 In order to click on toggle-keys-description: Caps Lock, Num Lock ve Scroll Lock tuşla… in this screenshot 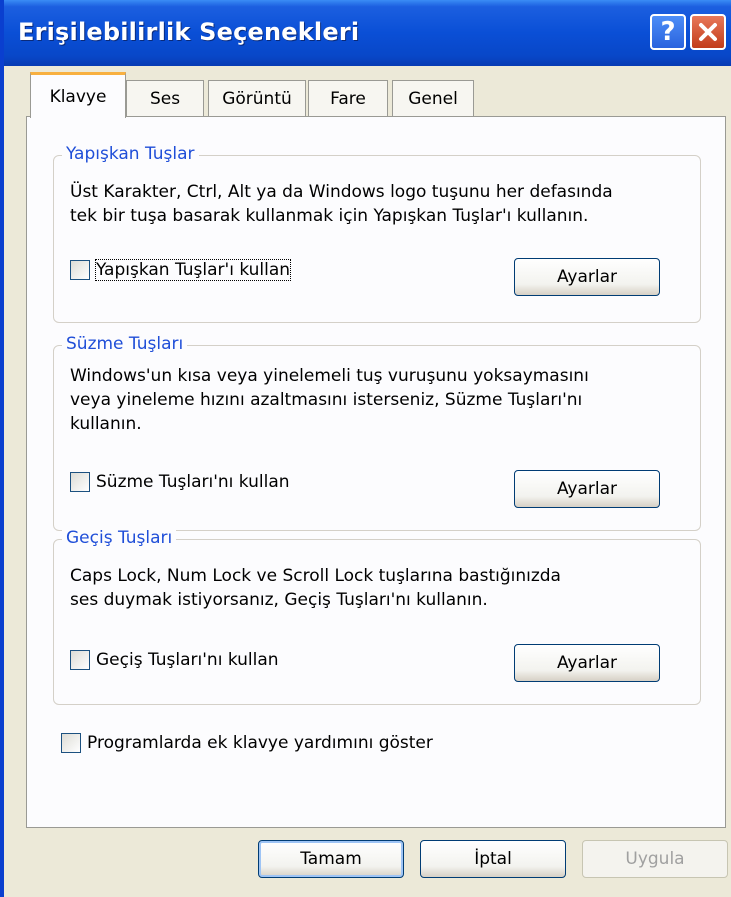, I will do `click(315, 588)`.